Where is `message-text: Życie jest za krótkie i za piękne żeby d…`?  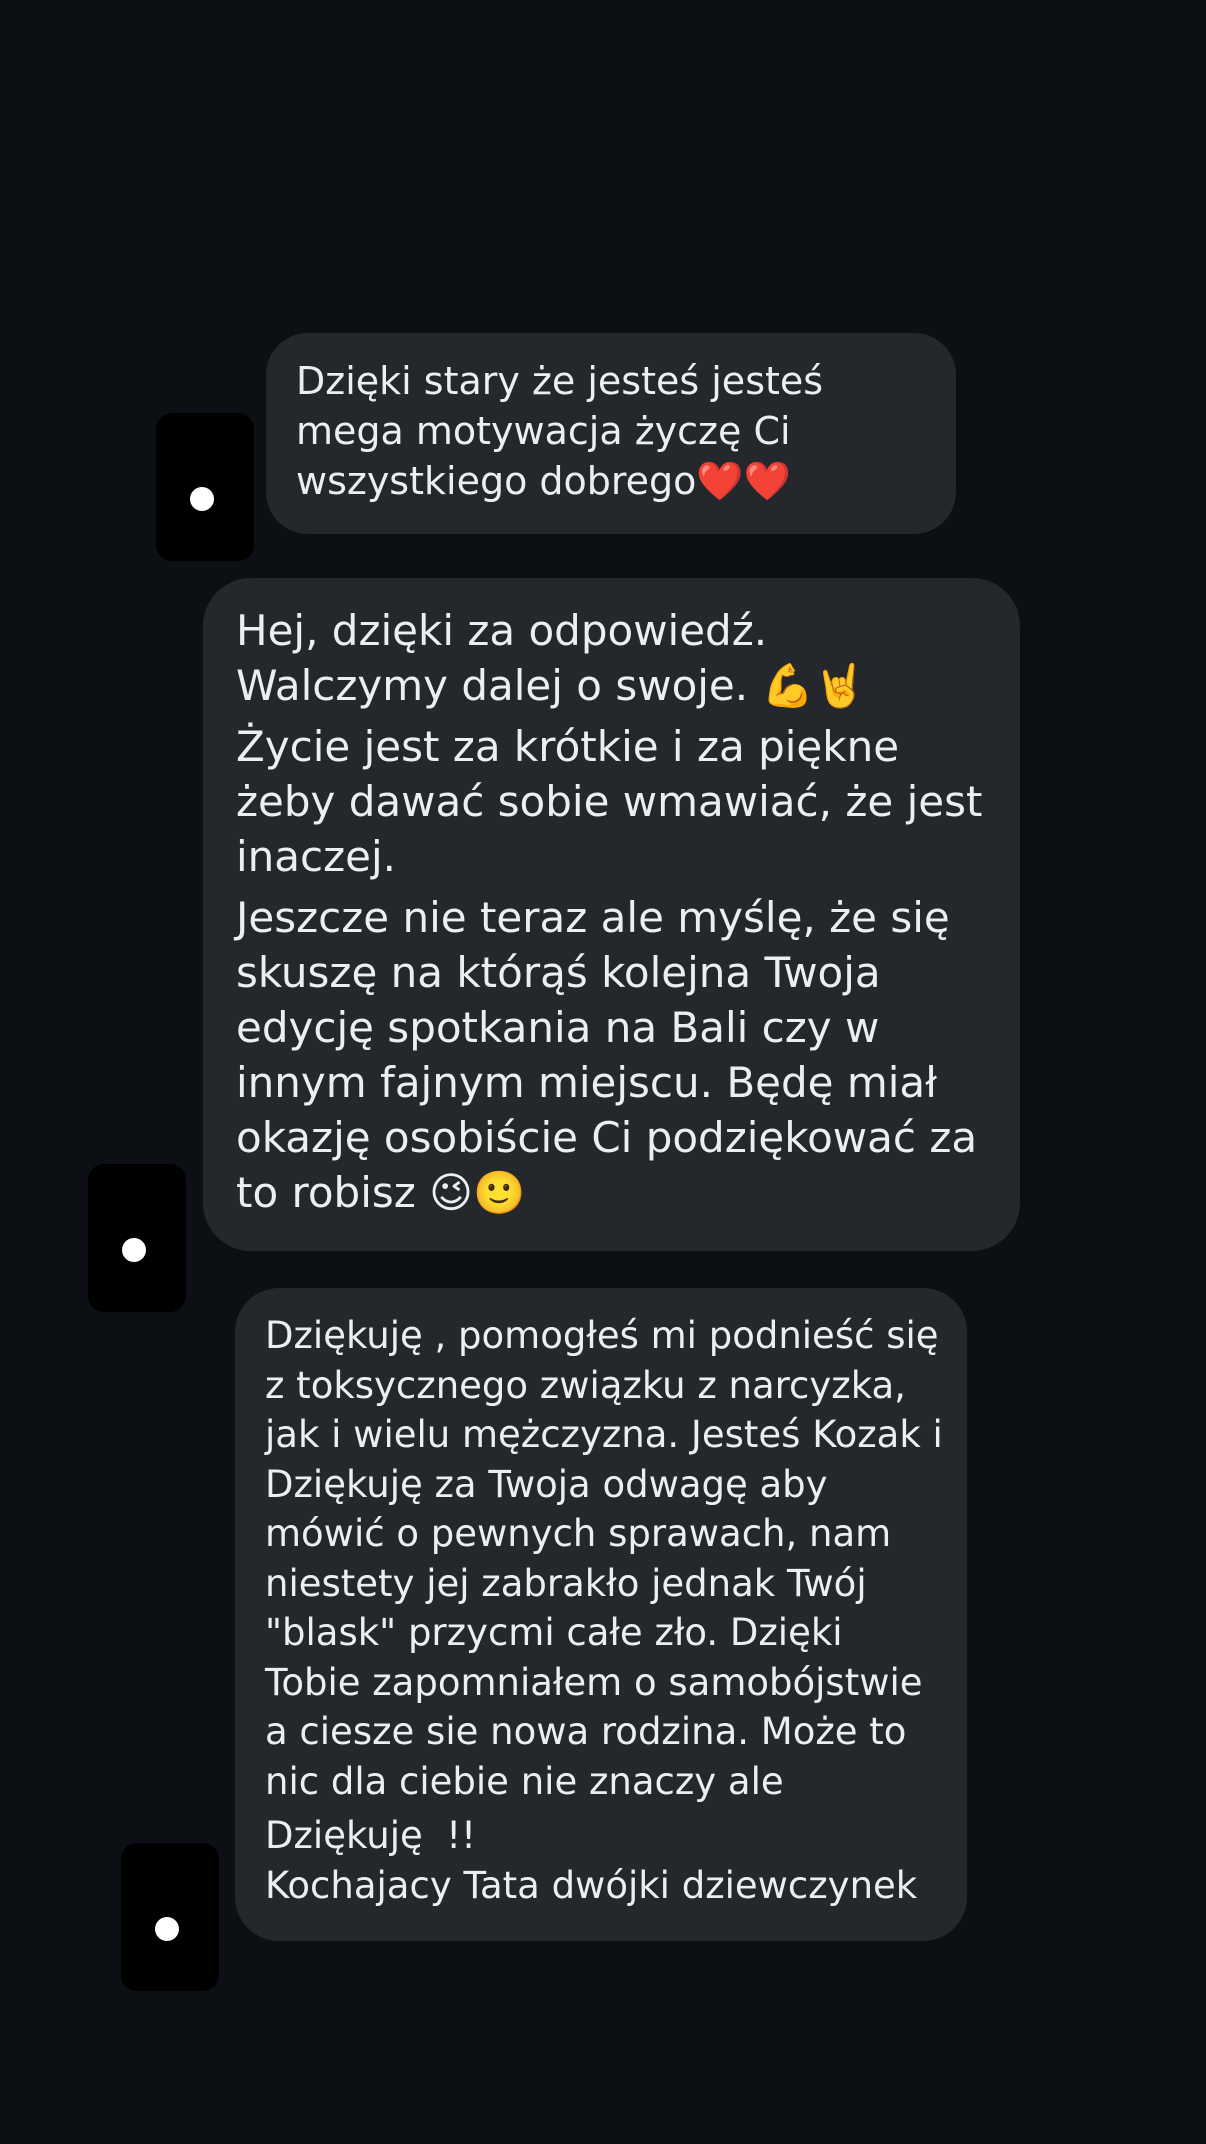 message-text: Życie jest za krótkie i za piękne żeby d… is located at coordinates (616, 801).